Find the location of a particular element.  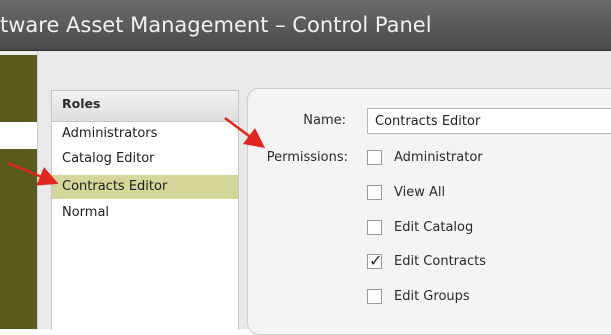

annotation-arrows is located at coordinates (136, 151).